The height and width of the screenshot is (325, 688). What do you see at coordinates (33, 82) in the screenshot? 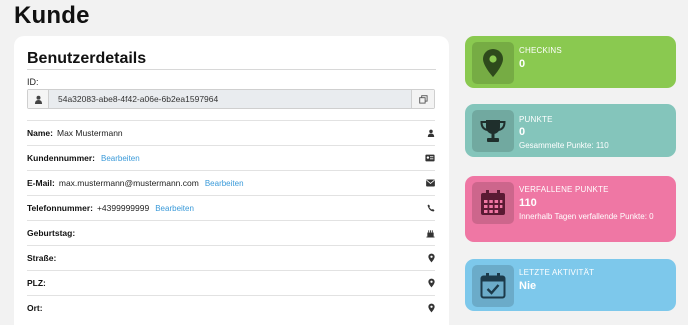
I see `id-label: ID:` at bounding box center [33, 82].